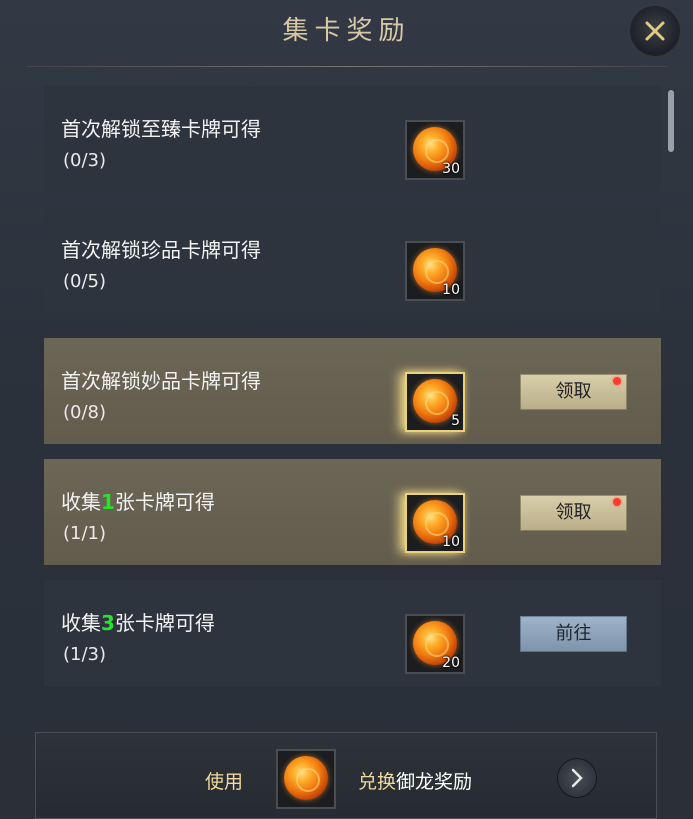 Image resolution: width=693 pixels, height=819 pixels. Describe the element at coordinates (435, 150) in the screenshot. I see `reward-item-slot: 30` at that location.